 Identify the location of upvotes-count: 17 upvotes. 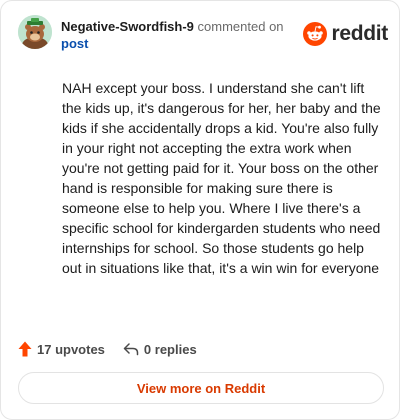
(71, 349).